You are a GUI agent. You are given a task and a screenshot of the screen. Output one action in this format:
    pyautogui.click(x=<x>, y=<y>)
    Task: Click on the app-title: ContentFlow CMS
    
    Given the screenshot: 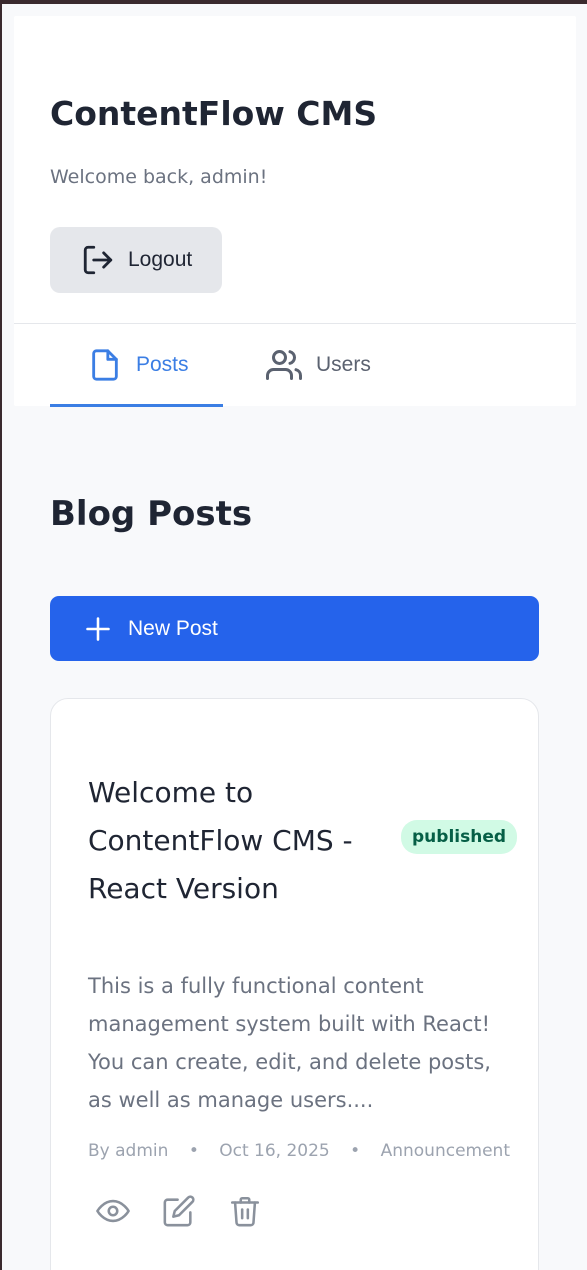 What is the action you would take?
    pyautogui.click(x=214, y=113)
    